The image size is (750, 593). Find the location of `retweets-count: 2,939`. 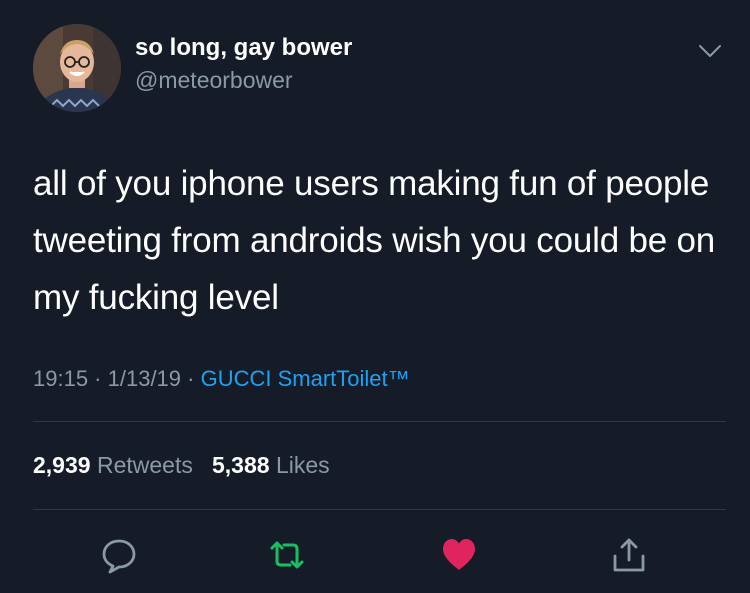

retweets-count: 2,939 is located at coordinates (62, 465).